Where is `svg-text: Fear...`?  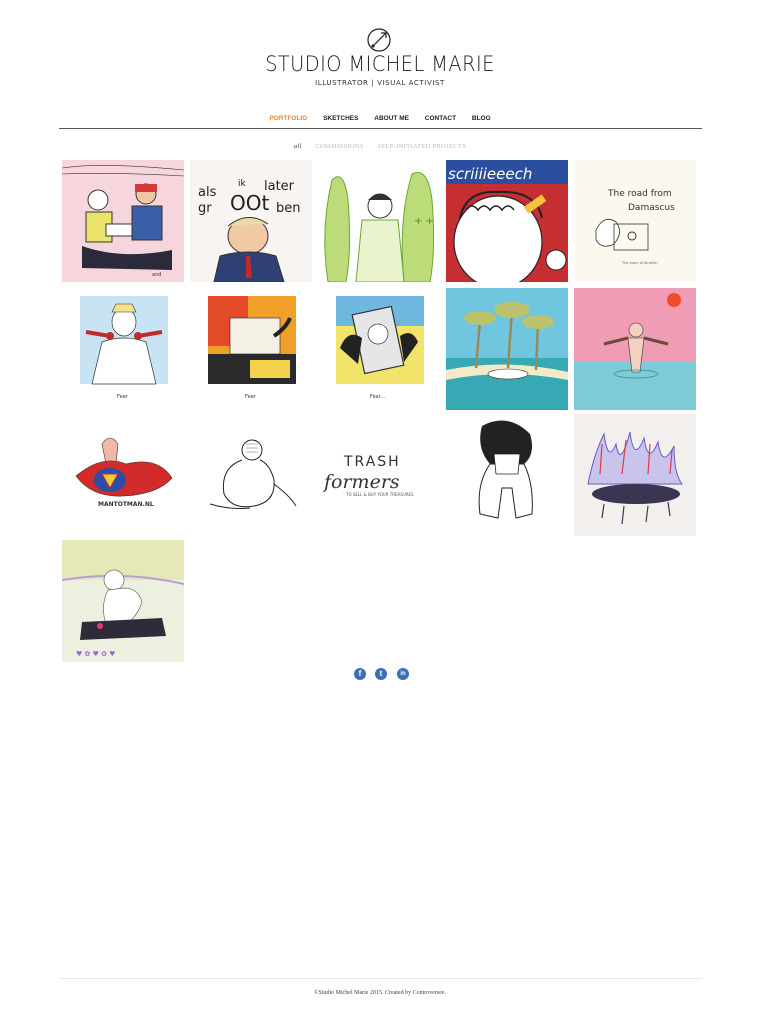 svg-text: Fear... is located at coordinates (378, 397).